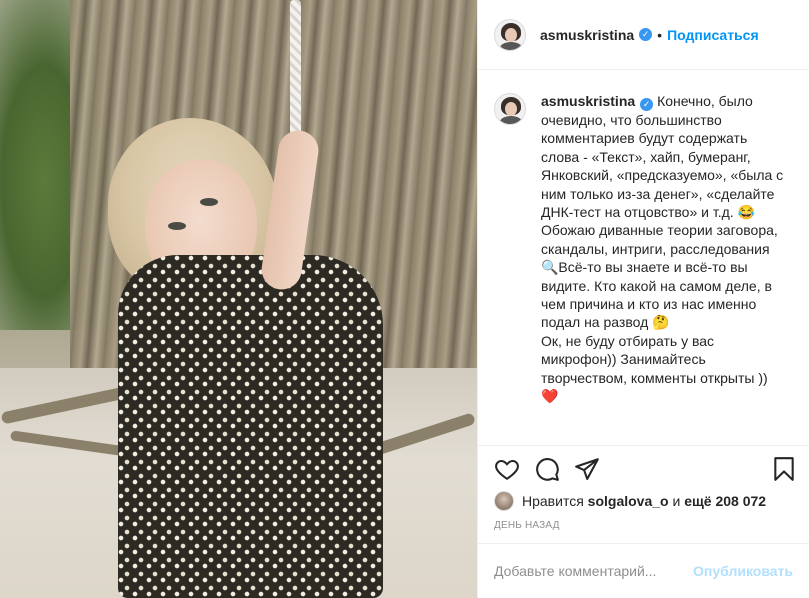 Image resolution: width=809 pixels, height=598 pixels. What do you see at coordinates (587, 35) in the screenshot?
I see `header-username: asmuskristina` at bounding box center [587, 35].